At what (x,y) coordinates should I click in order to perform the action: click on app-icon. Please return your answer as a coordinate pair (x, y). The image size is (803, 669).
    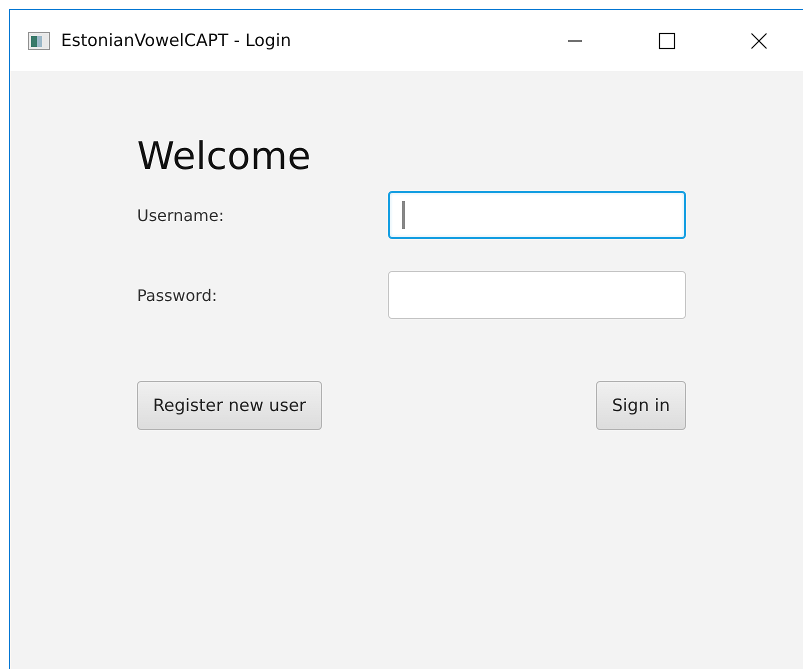
    Looking at the image, I should click on (39, 41).